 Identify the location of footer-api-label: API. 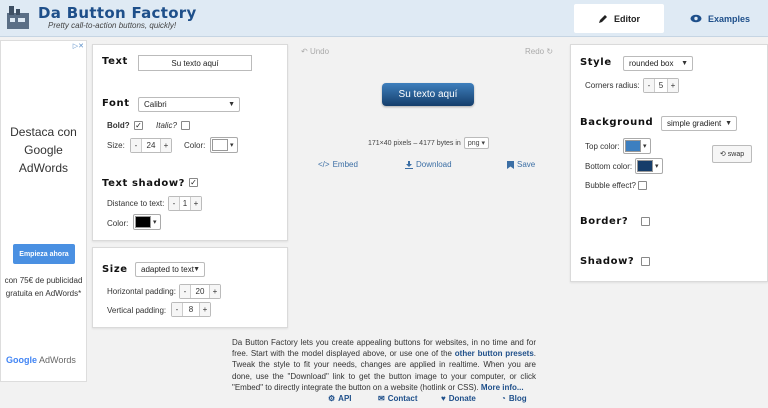
(345, 398).